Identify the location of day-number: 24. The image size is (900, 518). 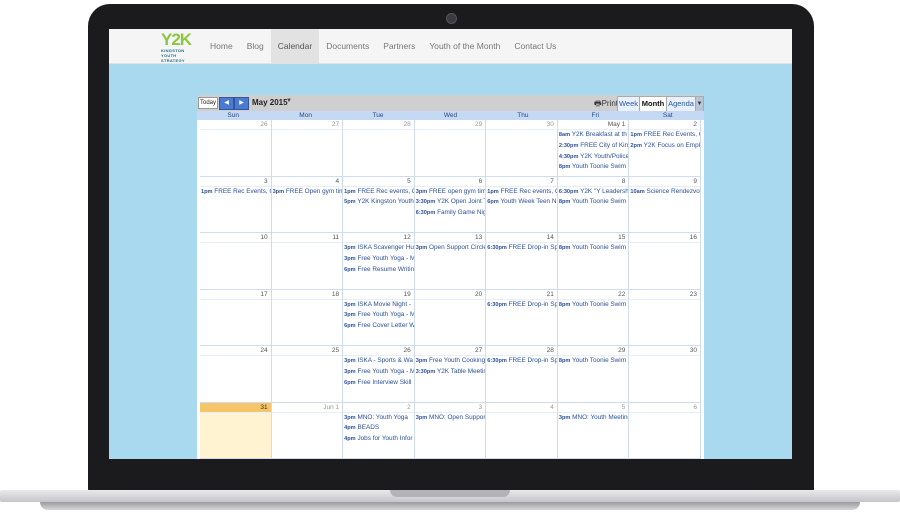
(235, 351).